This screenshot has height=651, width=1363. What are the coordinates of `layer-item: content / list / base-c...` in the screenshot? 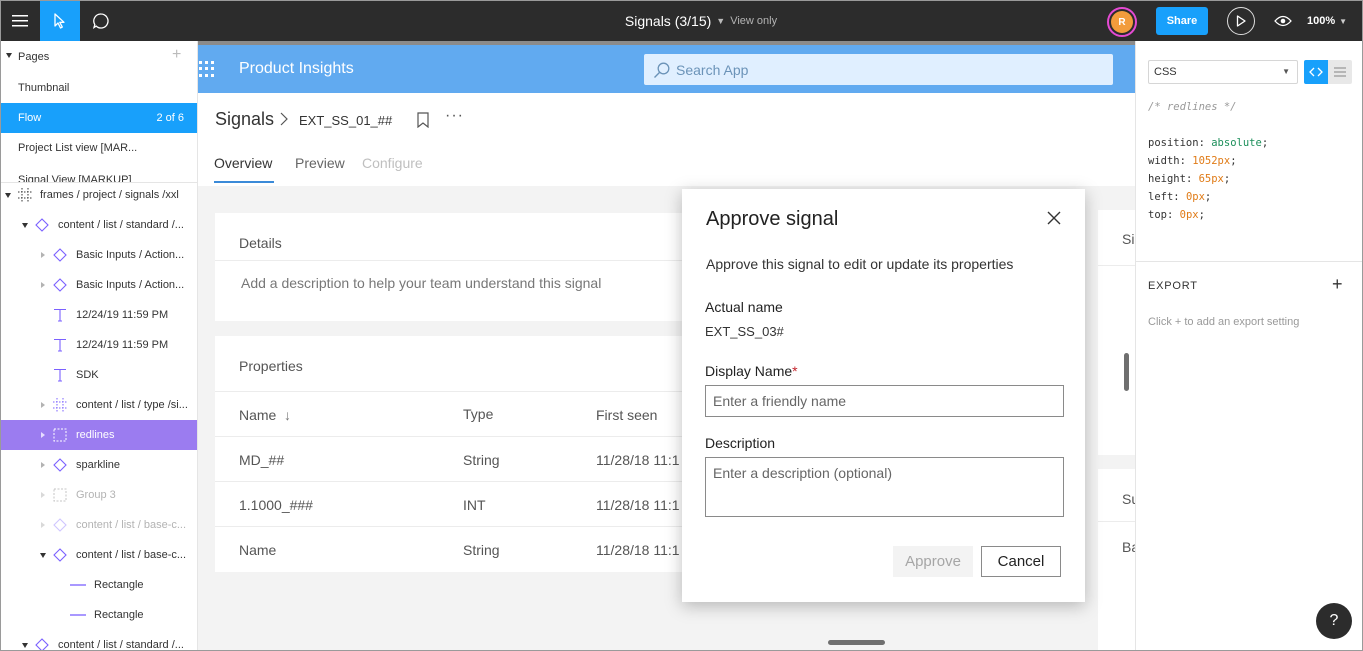 It's located at (99, 555).